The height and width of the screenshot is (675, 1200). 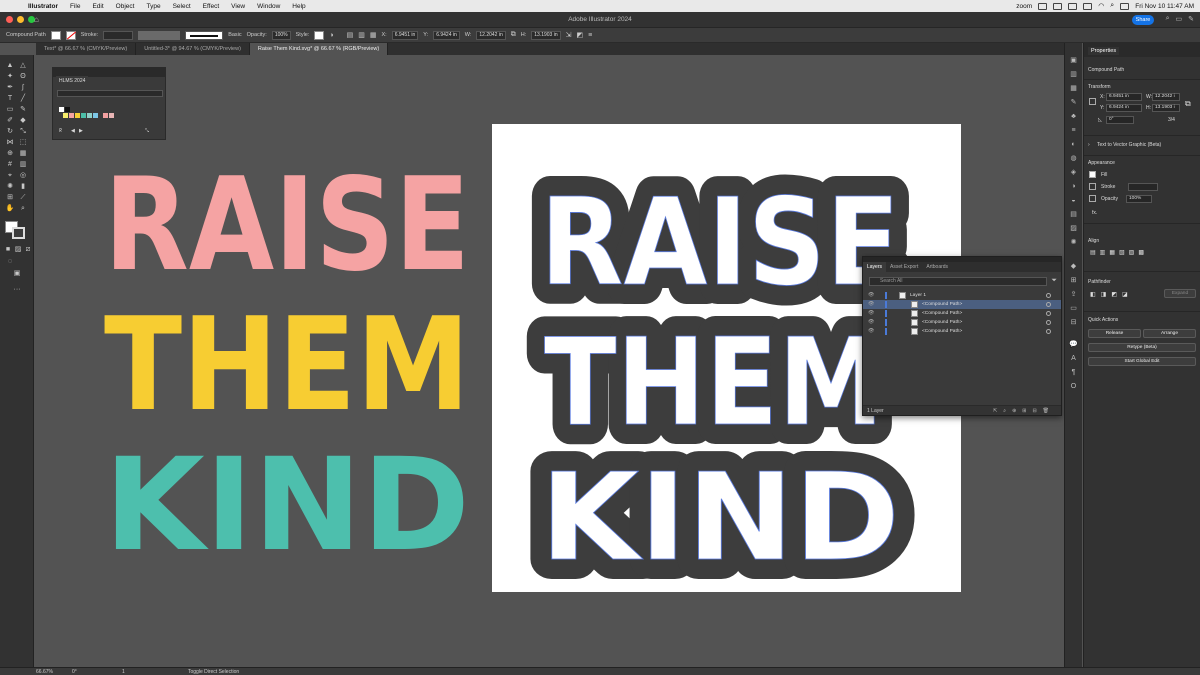 What do you see at coordinates (10, 109) in the screenshot?
I see `rectangle-tool-icon: ▭` at bounding box center [10, 109].